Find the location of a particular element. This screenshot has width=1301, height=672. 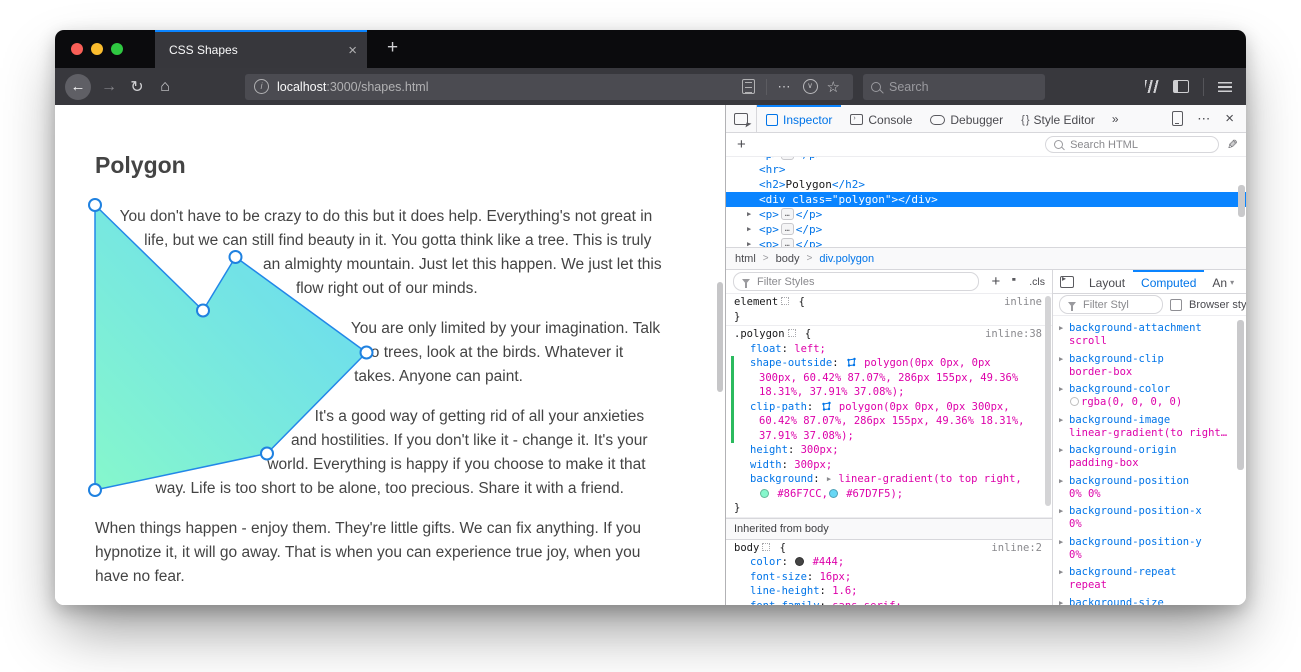

css-rule-line: line-height: 1.6; is located at coordinates (889, 591).